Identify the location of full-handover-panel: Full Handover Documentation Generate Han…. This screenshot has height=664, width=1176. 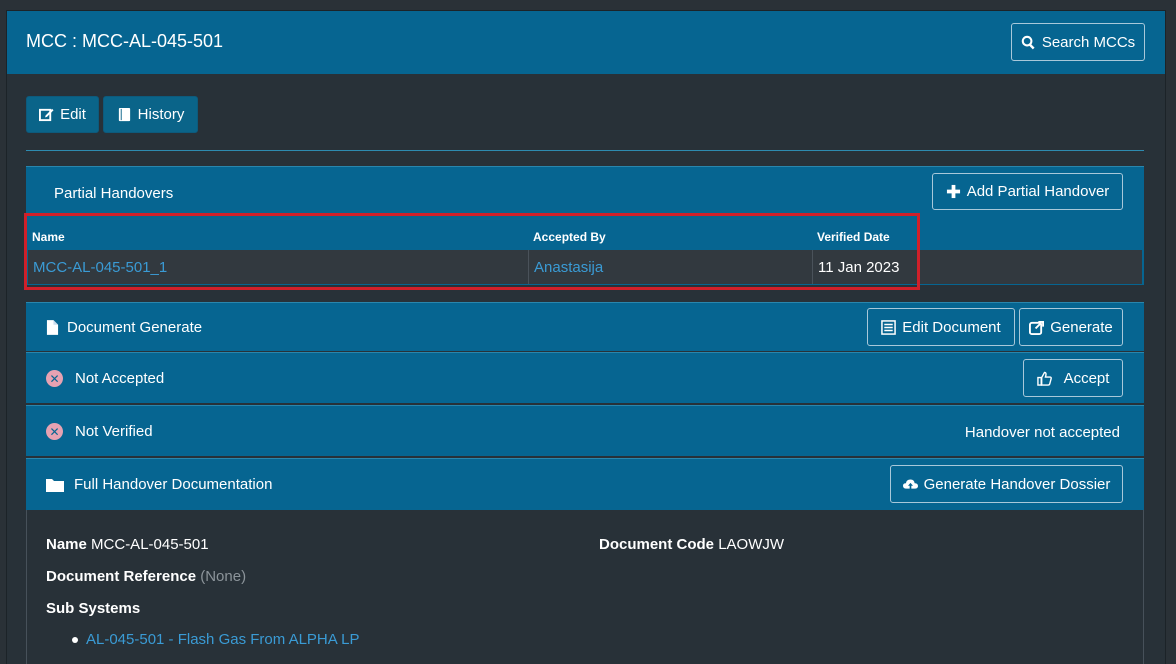
(585, 484).